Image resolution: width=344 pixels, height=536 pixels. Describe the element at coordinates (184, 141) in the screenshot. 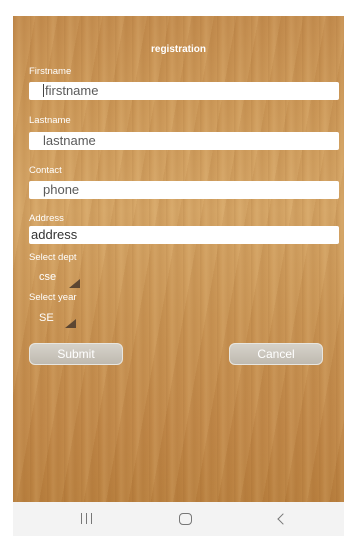

I see `lastname-field: lastname` at that location.